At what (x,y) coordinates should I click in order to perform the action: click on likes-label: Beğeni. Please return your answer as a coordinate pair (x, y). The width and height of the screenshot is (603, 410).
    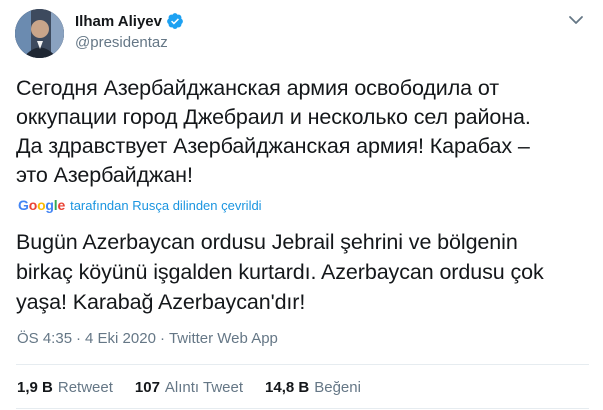
    Looking at the image, I should click on (337, 387).